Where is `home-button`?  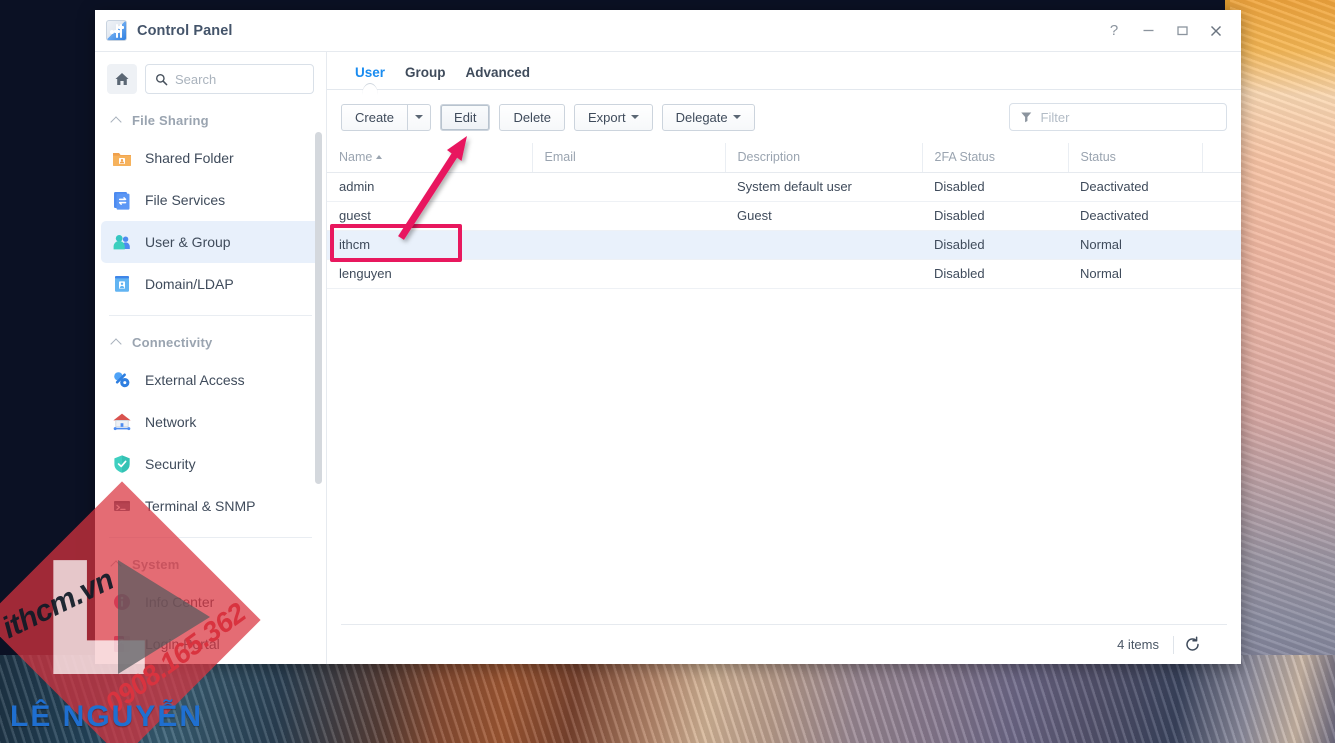
home-button is located at coordinates (122, 79).